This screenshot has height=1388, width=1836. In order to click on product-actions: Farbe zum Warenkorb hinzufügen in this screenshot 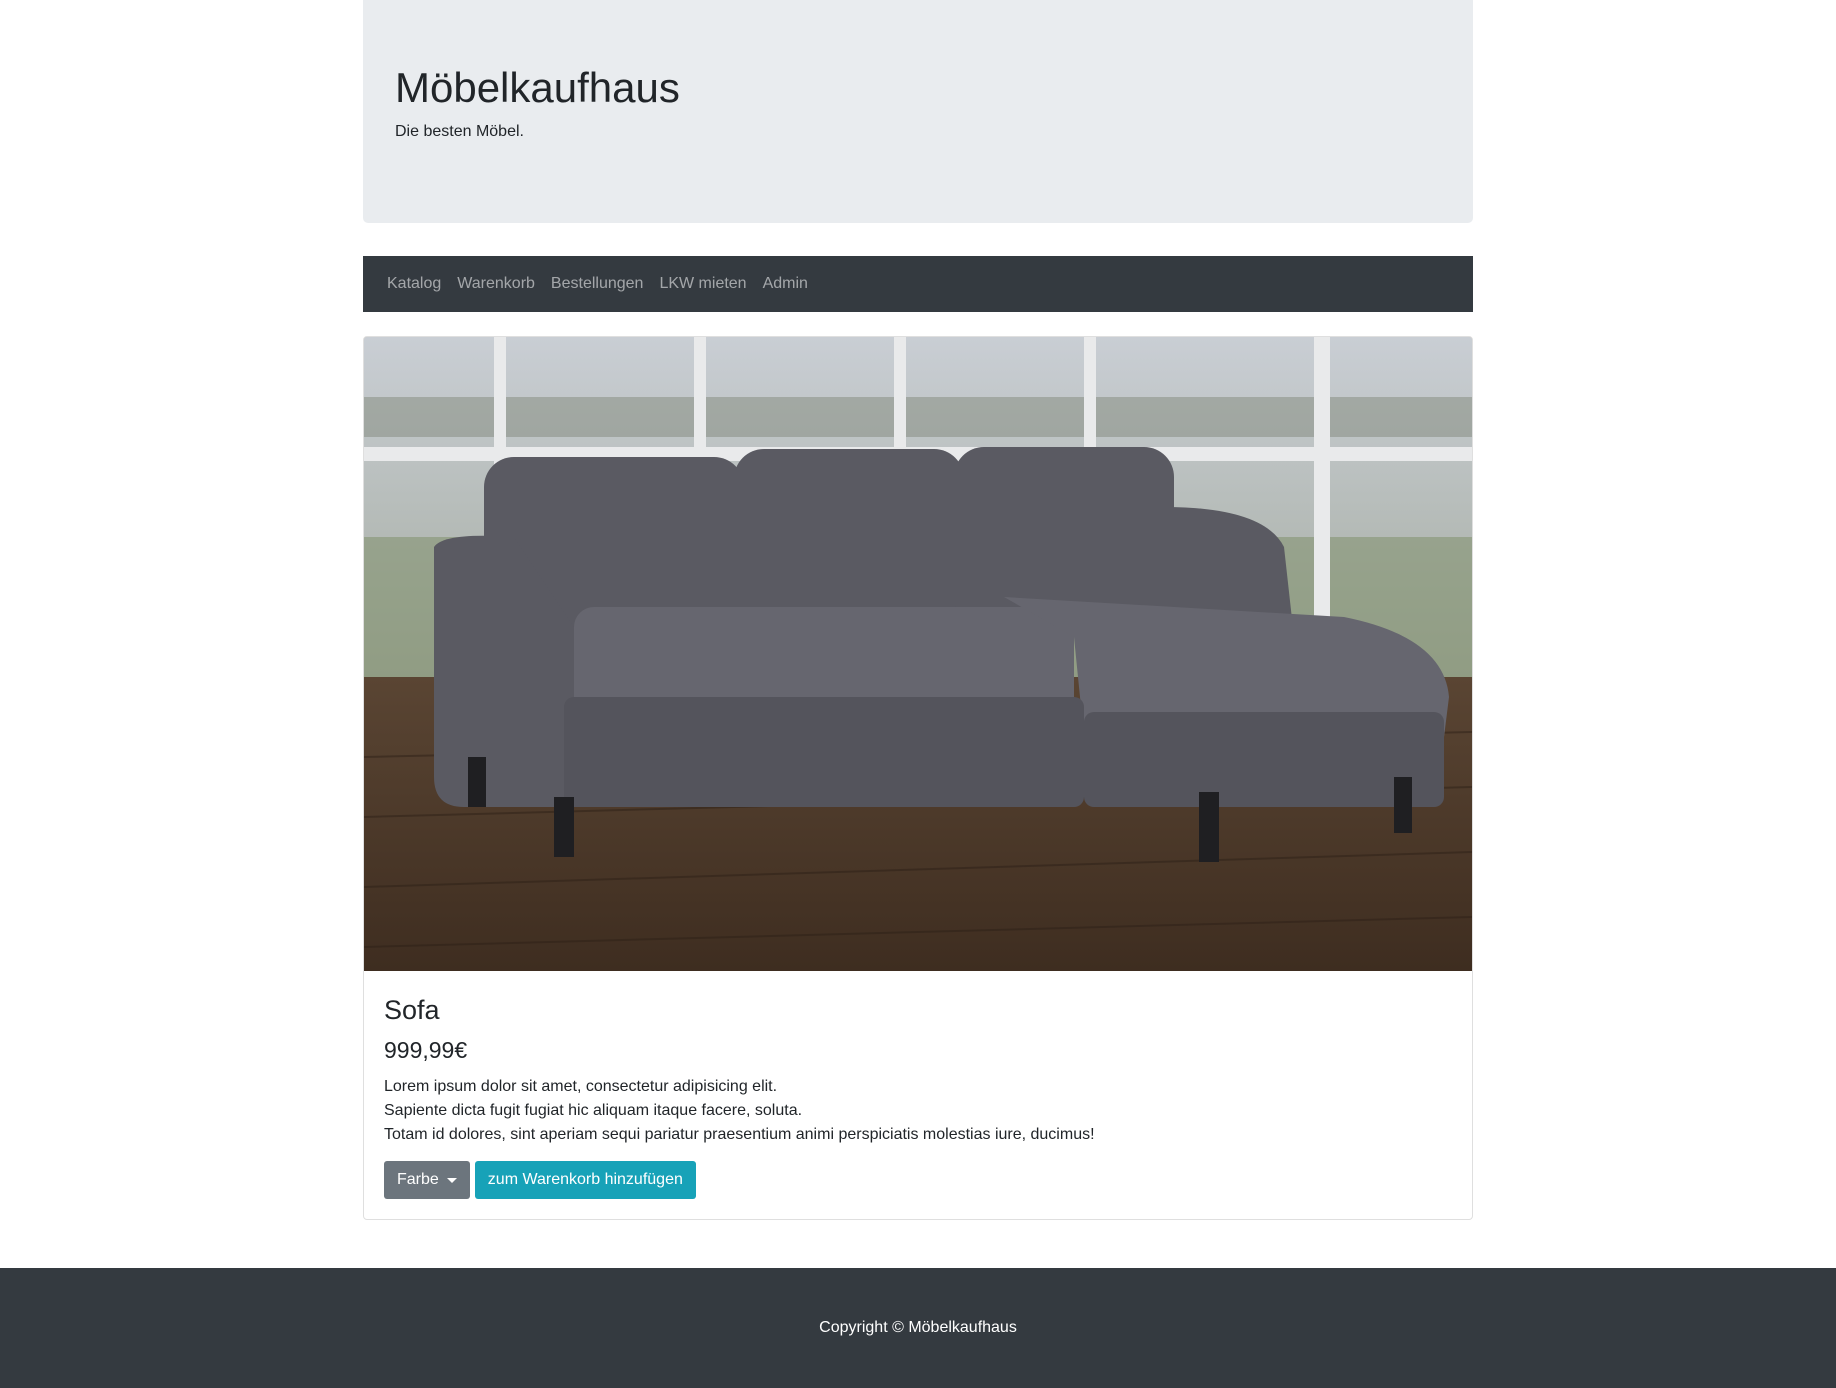, I will do `click(918, 1180)`.